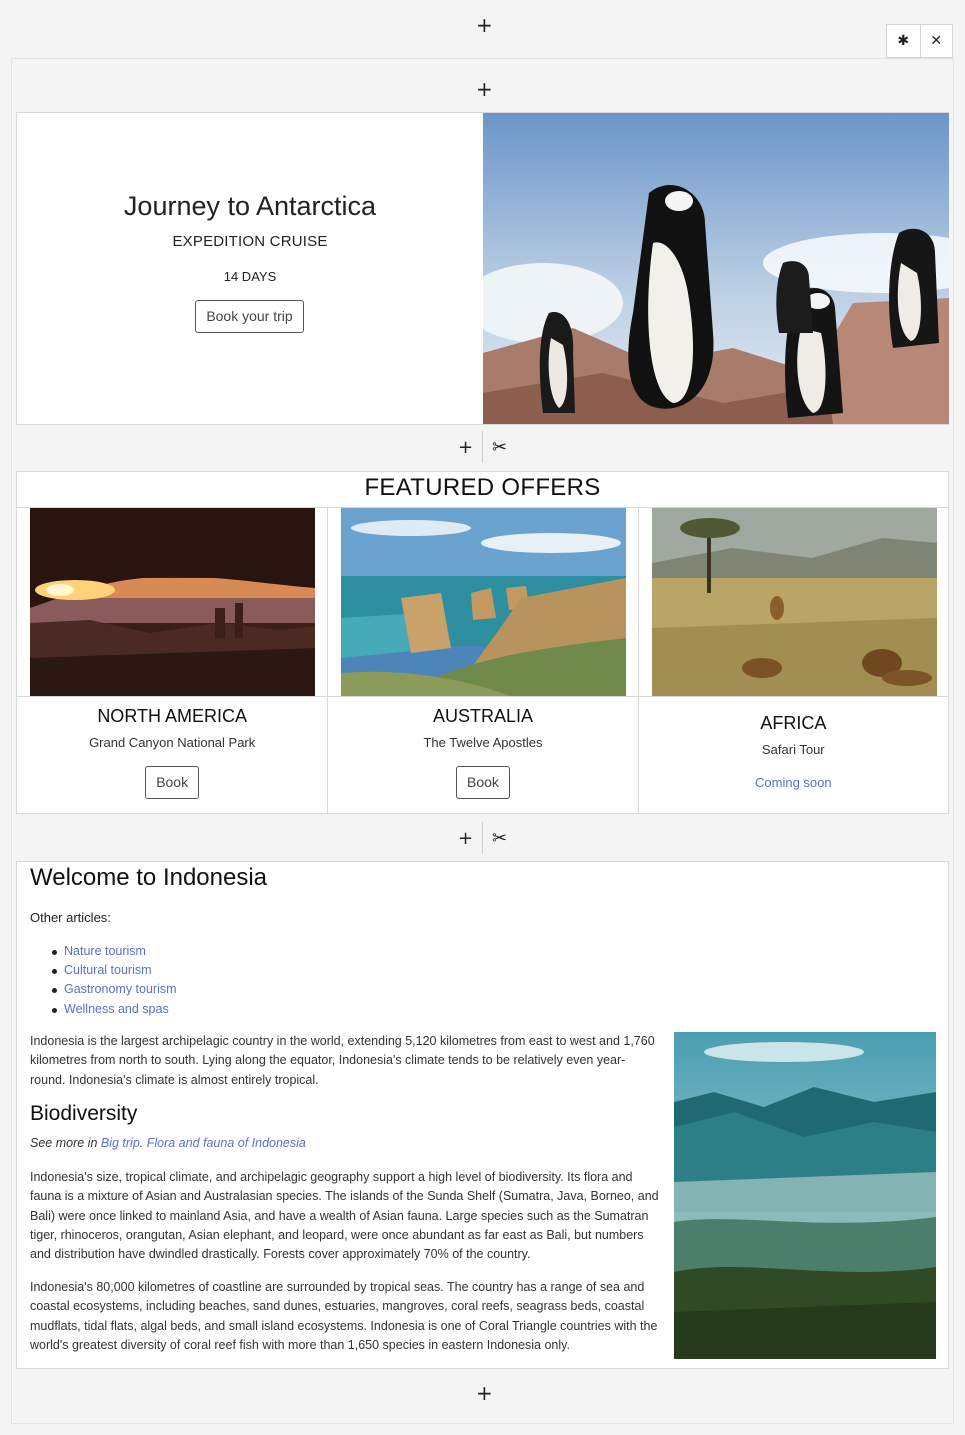 The image size is (965, 1435). What do you see at coordinates (793, 749) in the screenshot?
I see `card-subtitle: Safari Tour` at bounding box center [793, 749].